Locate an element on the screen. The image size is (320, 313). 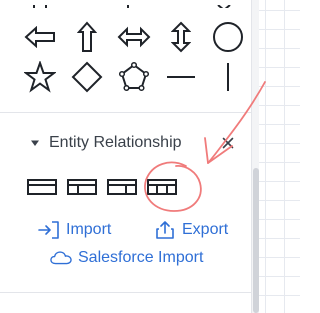
section-title: Entity Relationship is located at coordinates (115, 142).